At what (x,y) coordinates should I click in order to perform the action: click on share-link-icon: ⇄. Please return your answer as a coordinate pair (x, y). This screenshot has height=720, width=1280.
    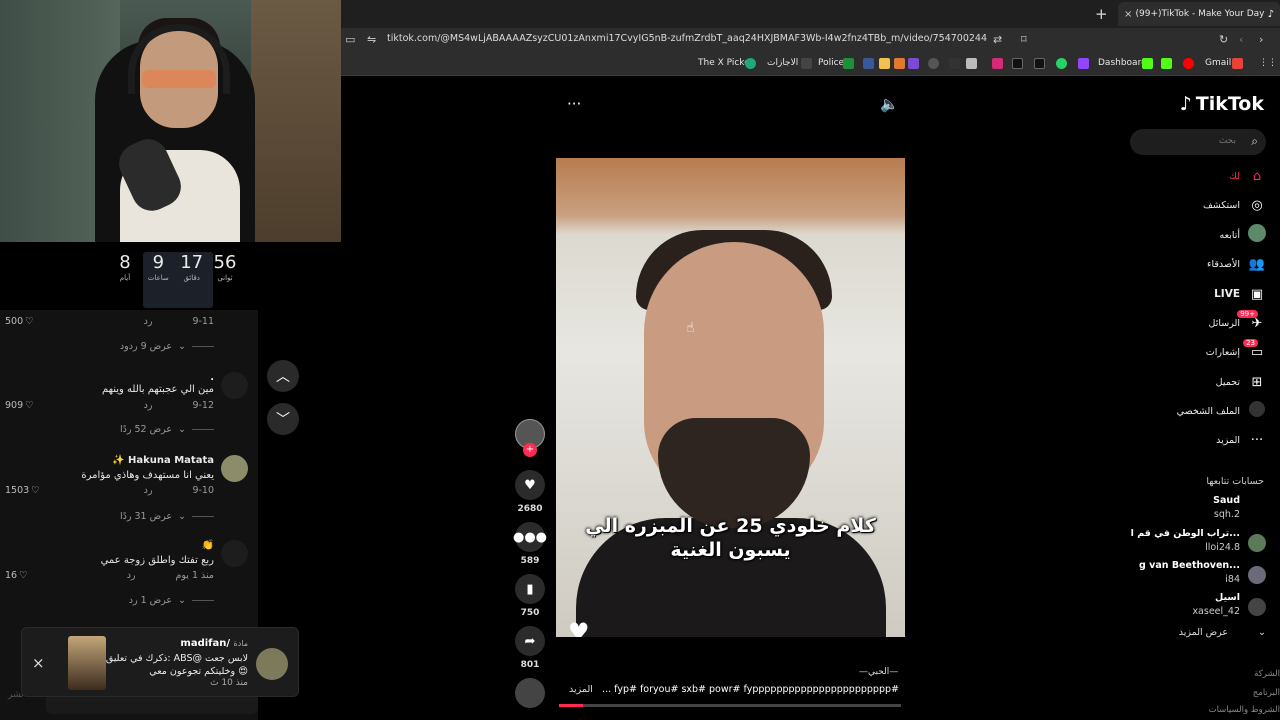
    Looking at the image, I should click on (997, 39).